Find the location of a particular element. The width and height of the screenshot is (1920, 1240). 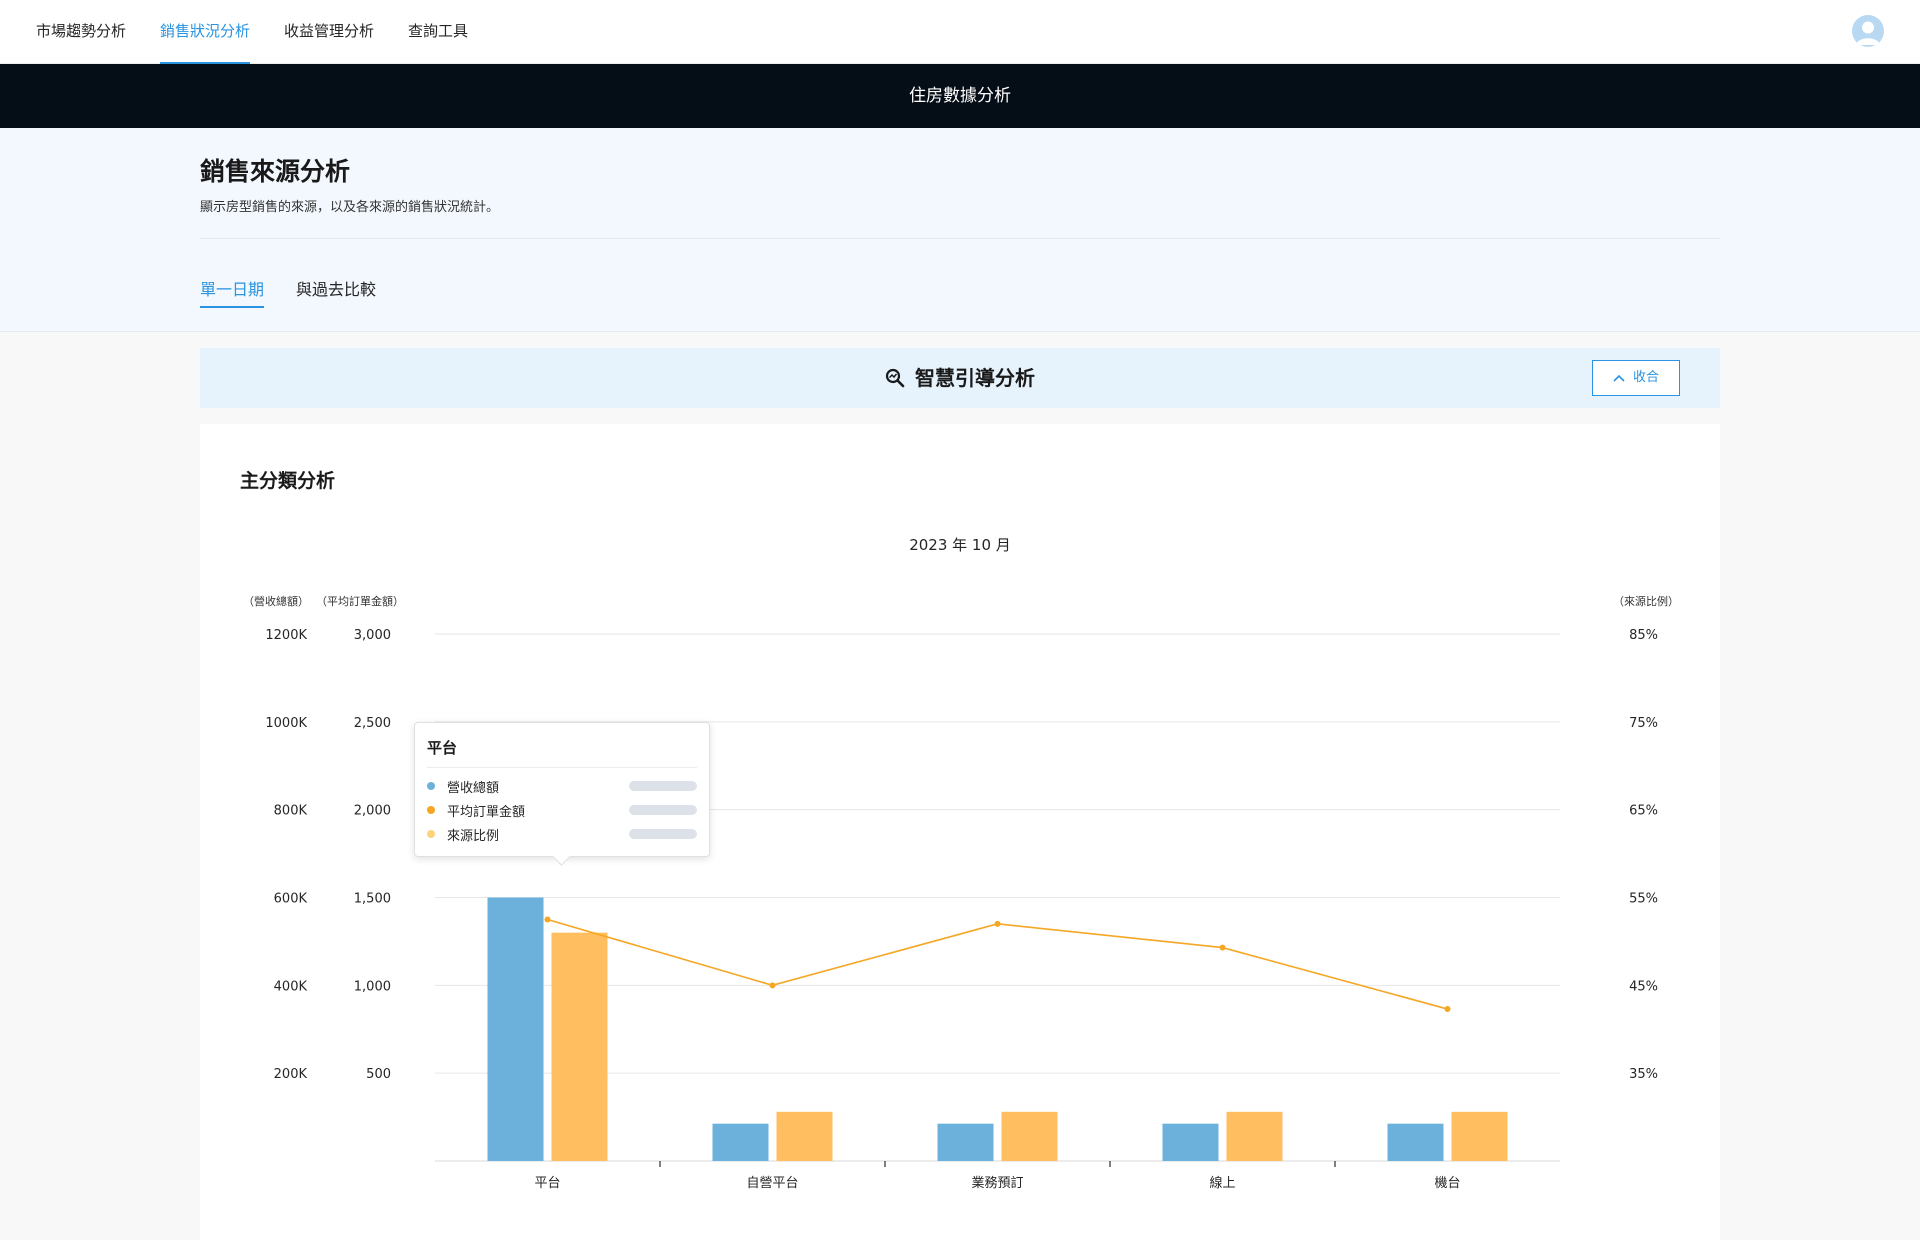

y-tick-label-avg-order: 1,500 is located at coordinates (372, 899).